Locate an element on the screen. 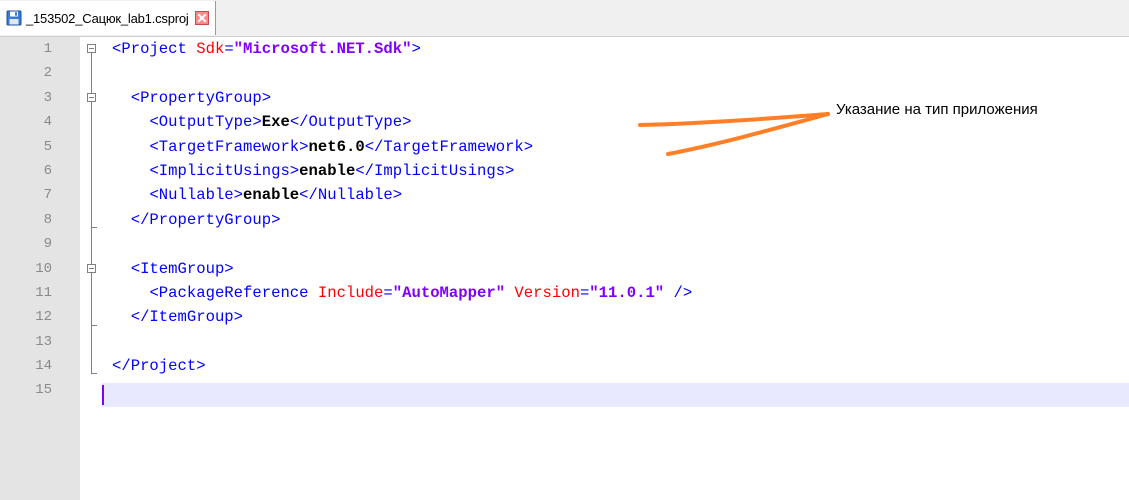 The height and width of the screenshot is (500, 1129). line-number: 13 is located at coordinates (43, 341).